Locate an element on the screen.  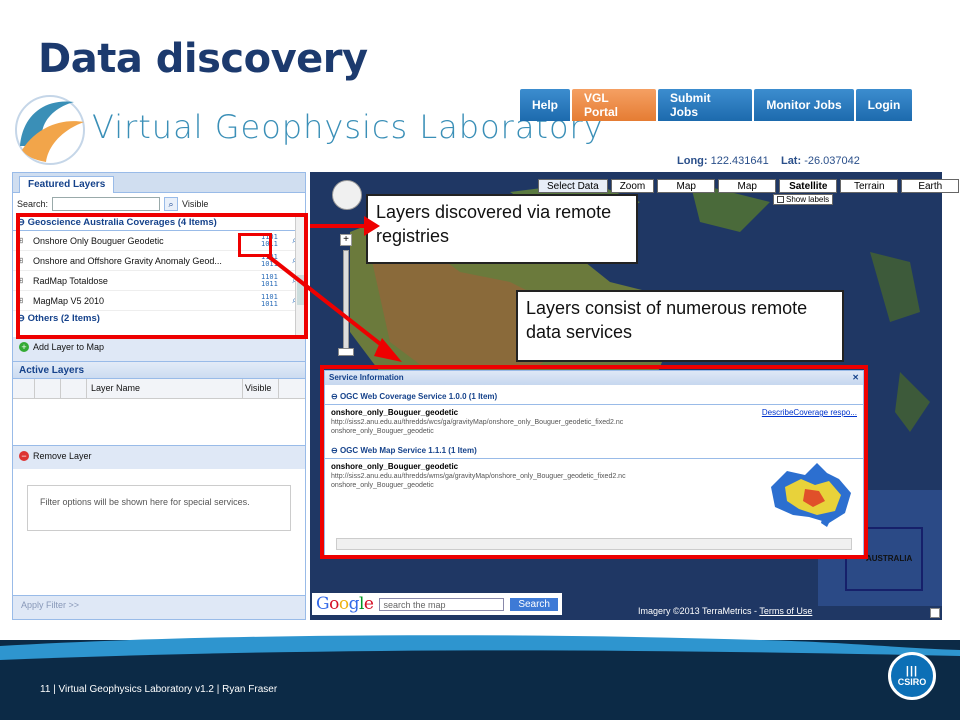
imagery-text: Imagery ©2013 TerraMetrics - is located at coordinates (699, 611).